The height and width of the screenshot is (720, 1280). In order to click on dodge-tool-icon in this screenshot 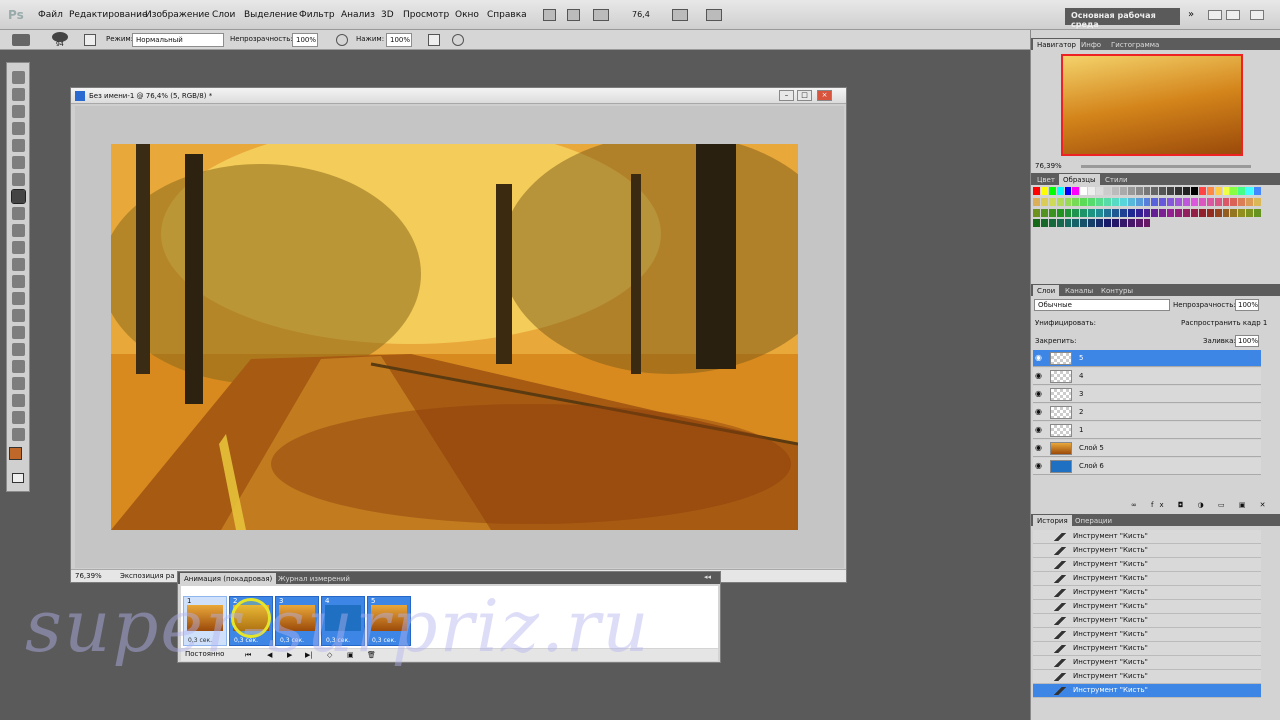, I will do `click(18, 298)`.